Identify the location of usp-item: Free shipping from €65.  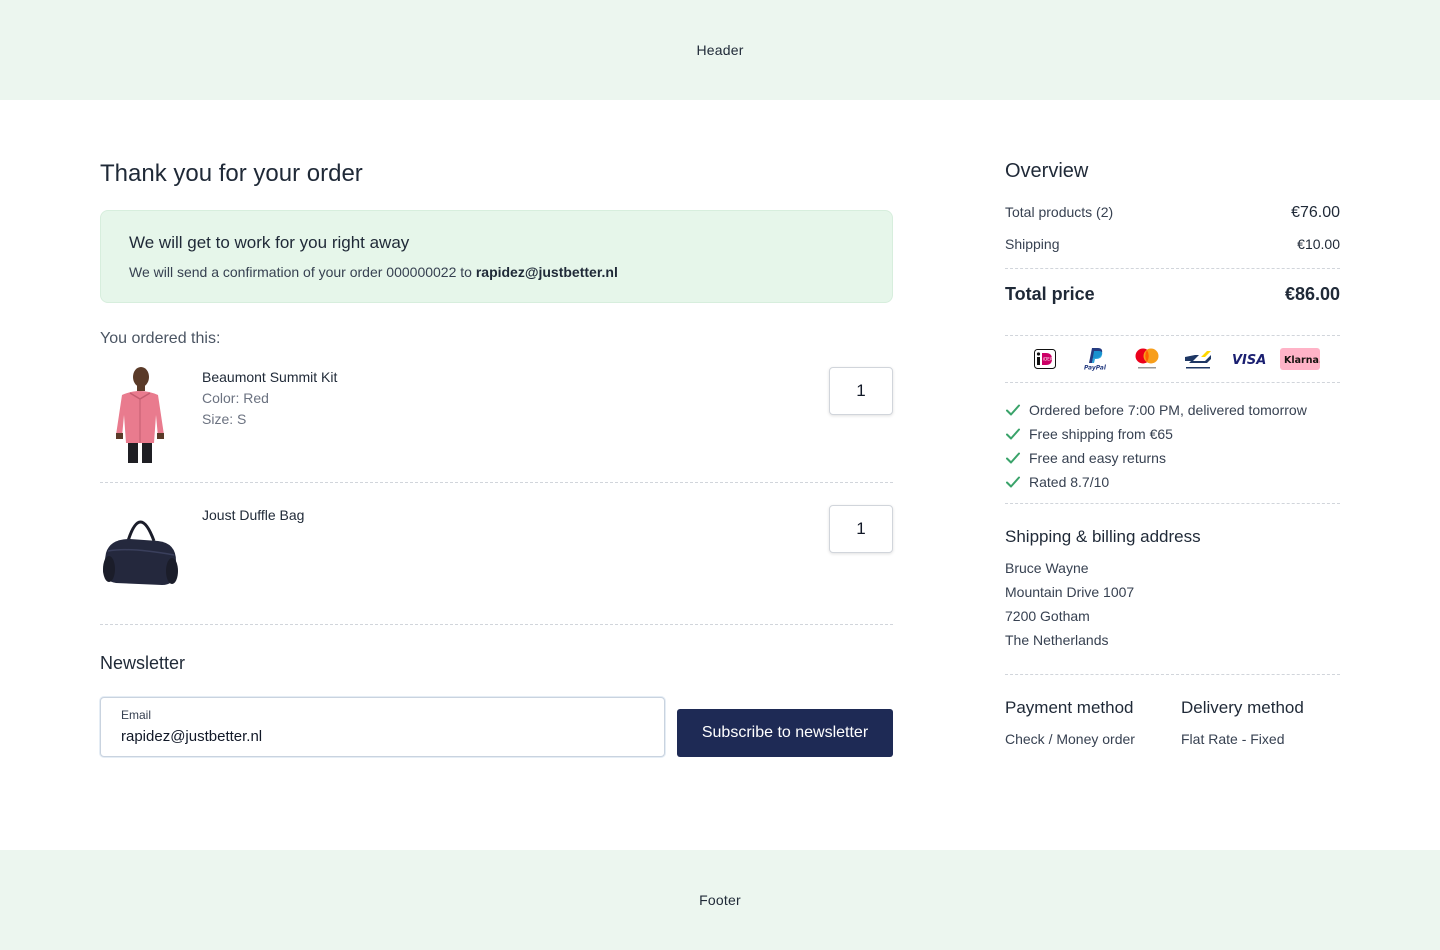
(1156, 434).